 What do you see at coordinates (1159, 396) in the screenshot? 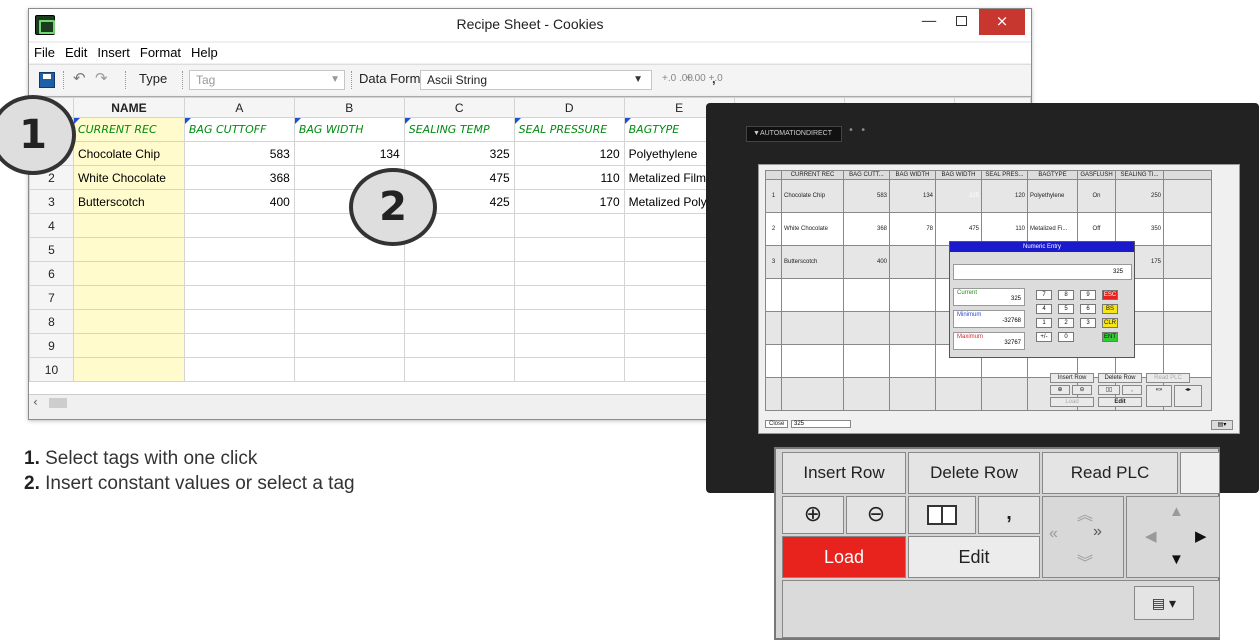
I see `page-nav-icon: «»` at bounding box center [1159, 396].